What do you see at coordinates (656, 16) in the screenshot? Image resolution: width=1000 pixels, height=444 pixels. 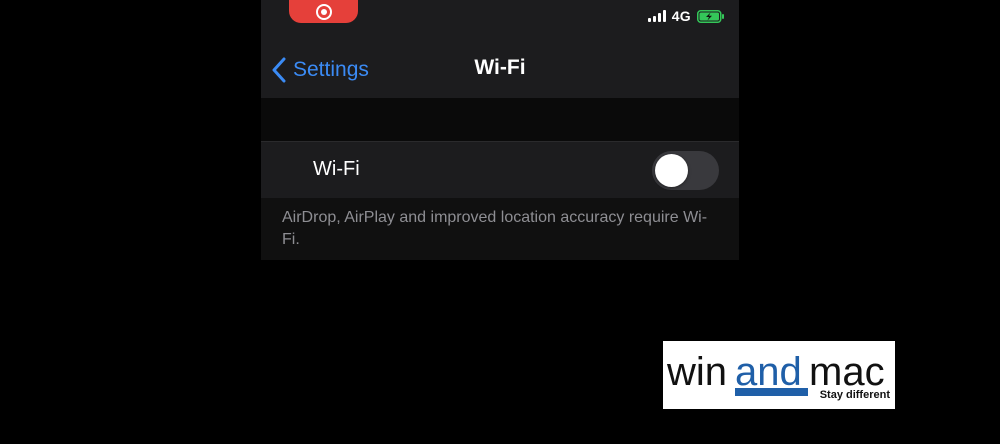 I see `cellular-signal-icon` at bounding box center [656, 16].